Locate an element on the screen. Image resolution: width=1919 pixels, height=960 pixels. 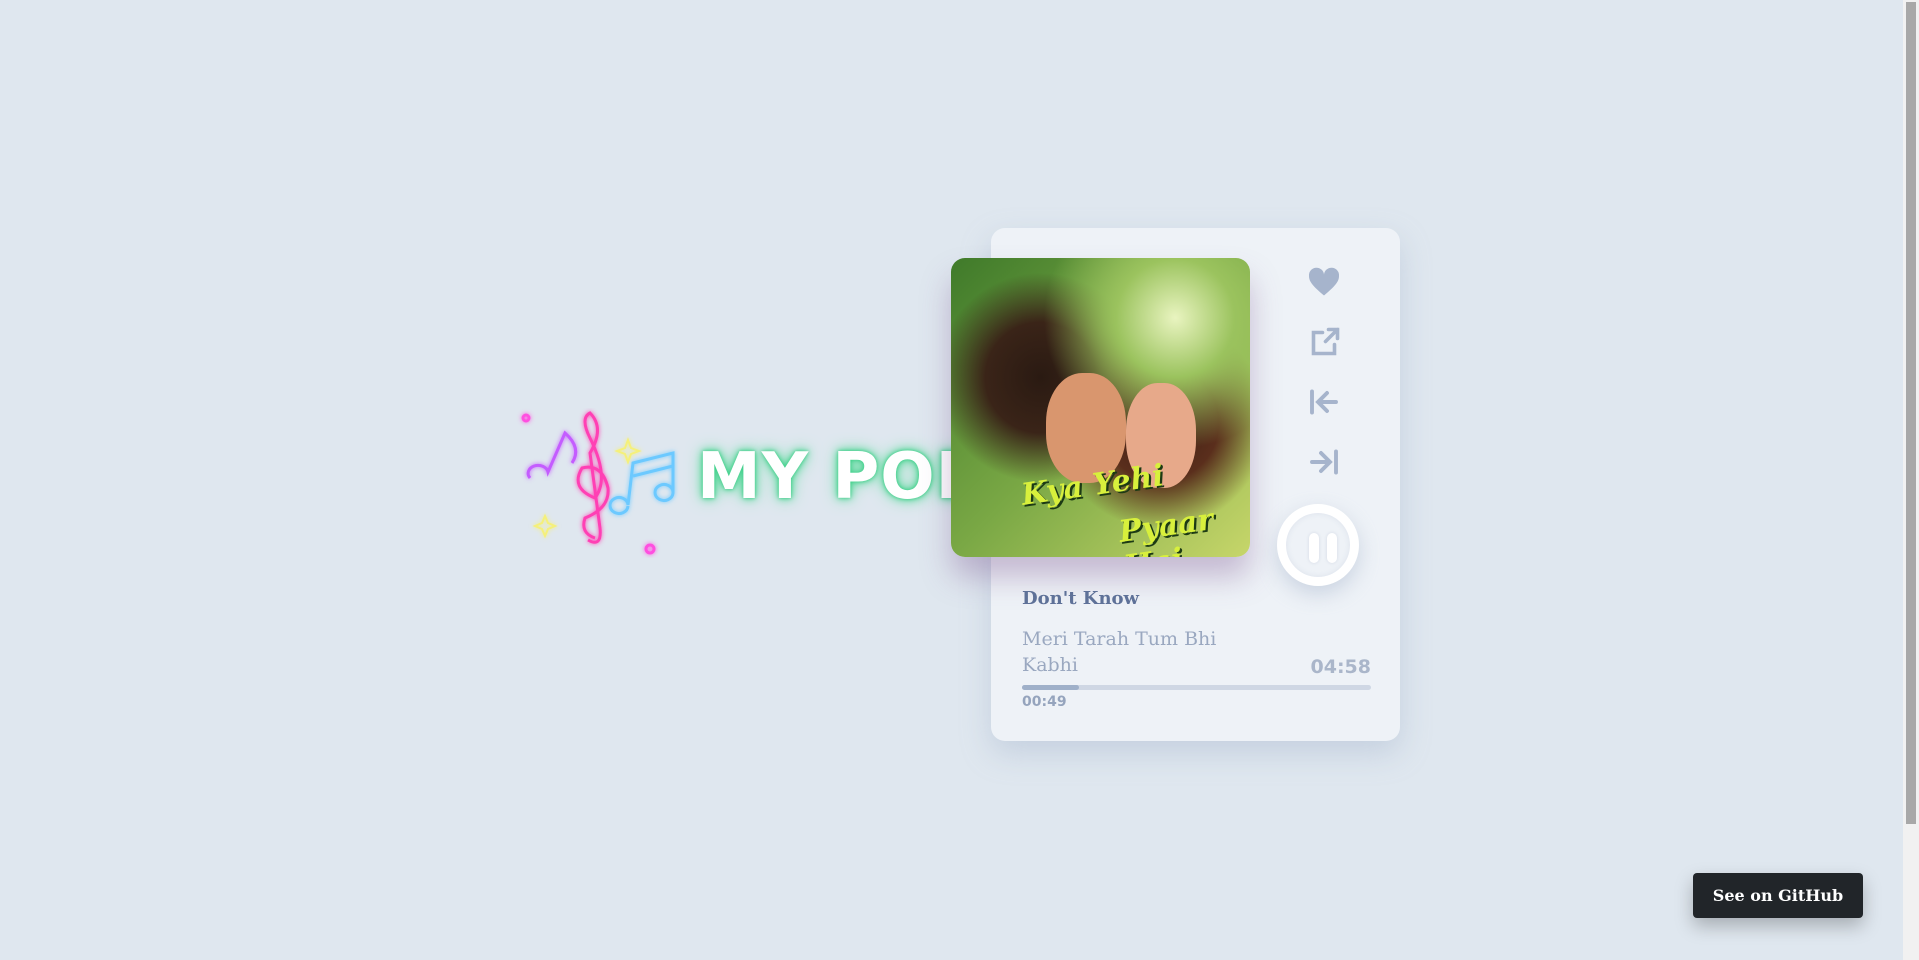
elapsed-time: 00:49 is located at coordinates (1044, 702).